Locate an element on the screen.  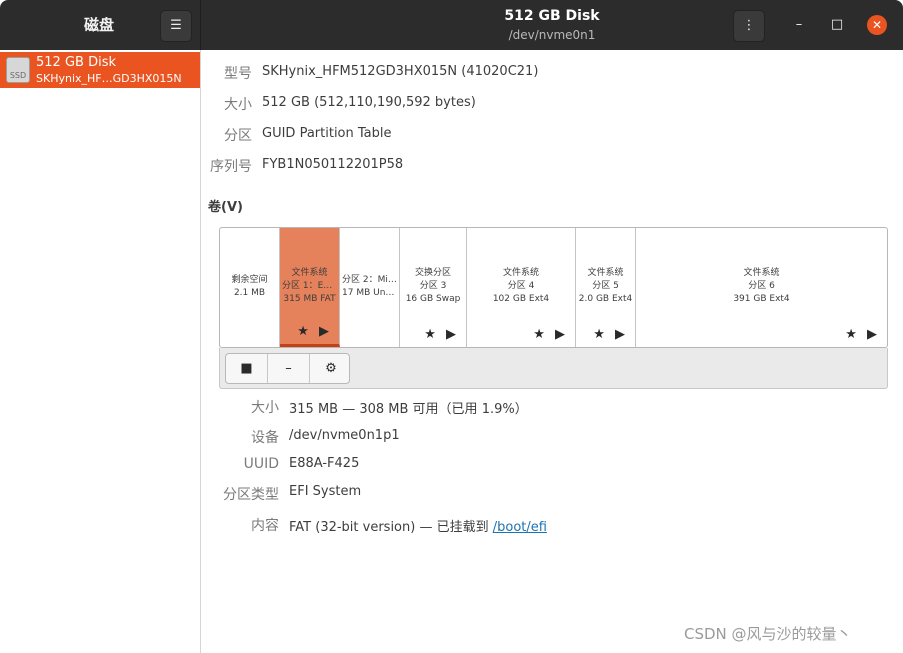
partition-free-space: 剩余空间 2.1 MB is located at coordinates (250, 287).